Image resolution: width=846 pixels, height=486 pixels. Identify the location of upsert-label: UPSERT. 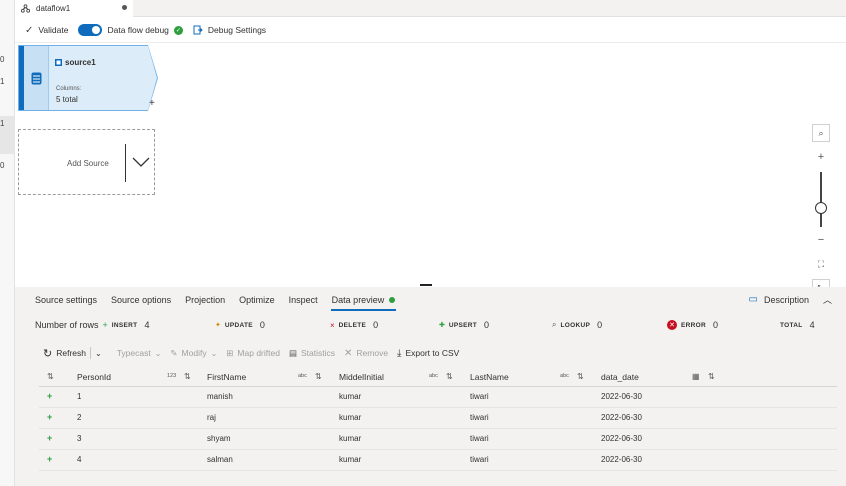
(463, 325).